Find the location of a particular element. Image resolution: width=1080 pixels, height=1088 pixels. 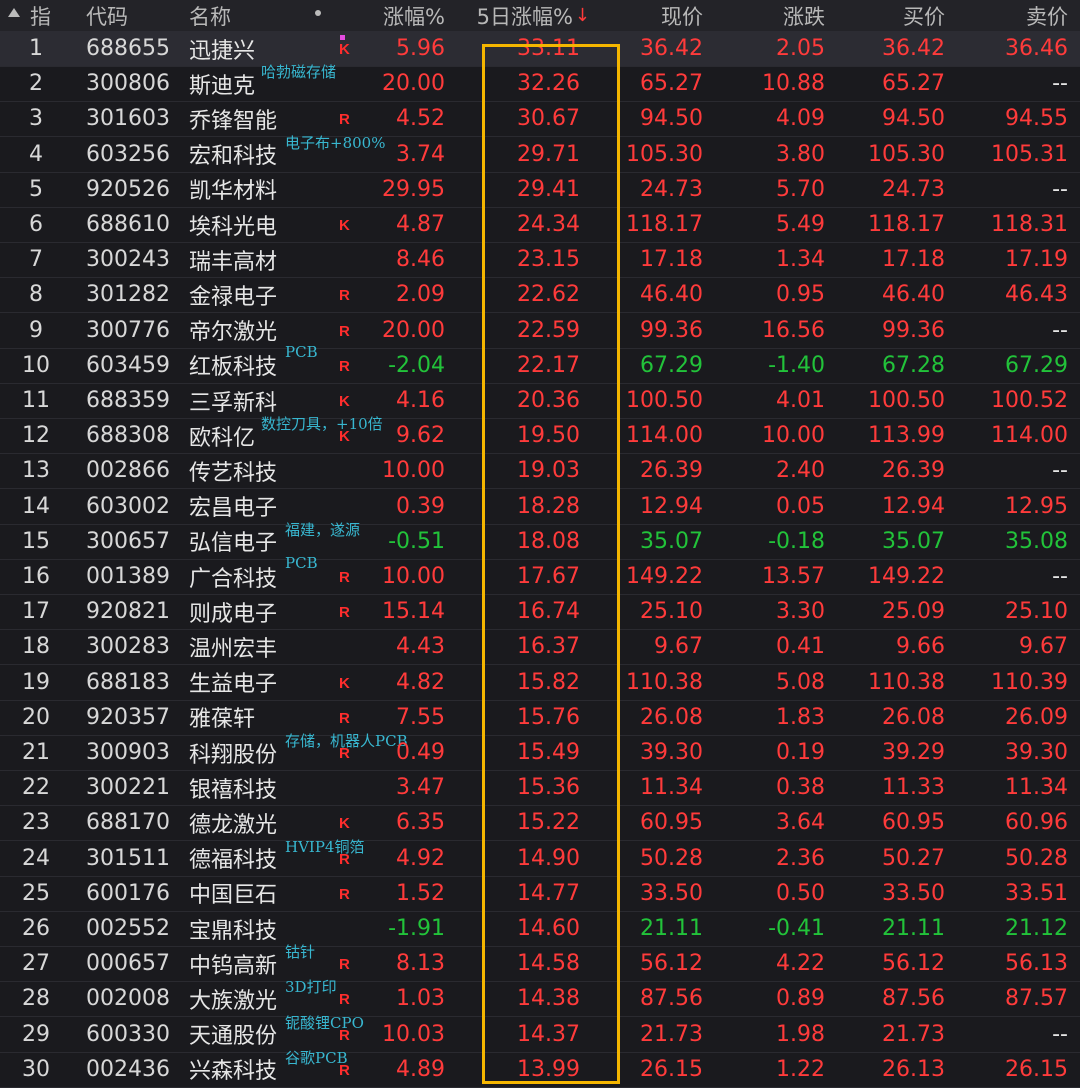

five-day-change: 18.08 is located at coordinates (548, 541).